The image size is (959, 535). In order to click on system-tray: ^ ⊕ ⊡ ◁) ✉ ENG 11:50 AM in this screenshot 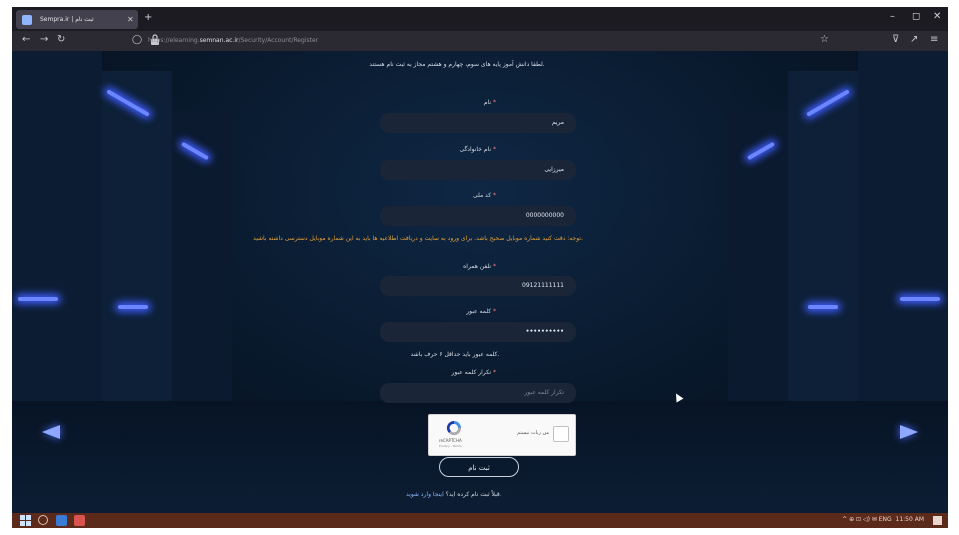, I will do `click(883, 519)`.